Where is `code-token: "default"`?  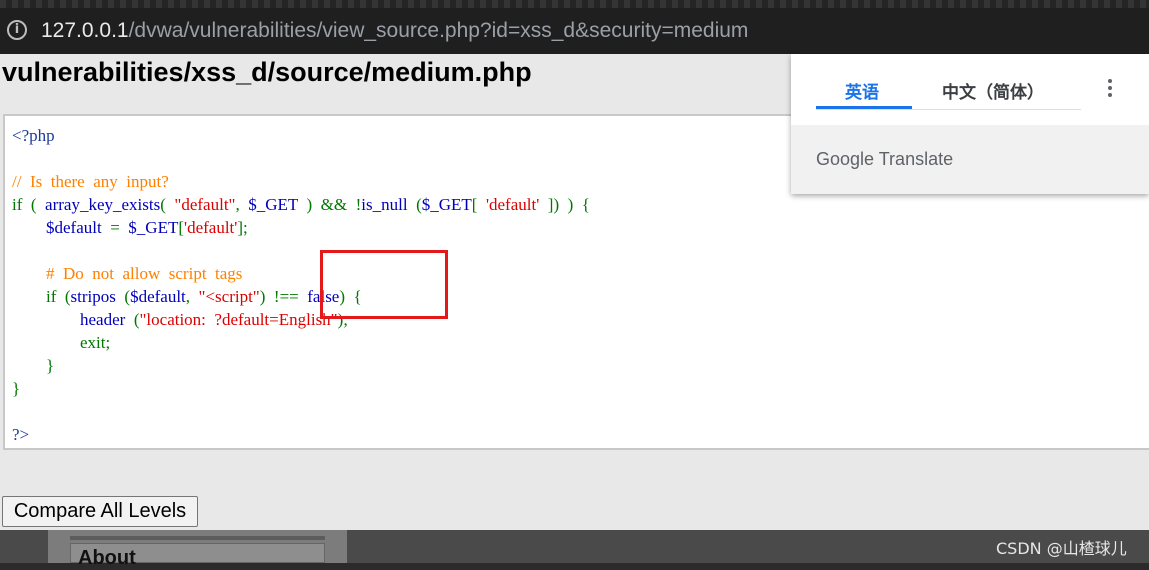
code-token: "default" is located at coordinates (205, 204).